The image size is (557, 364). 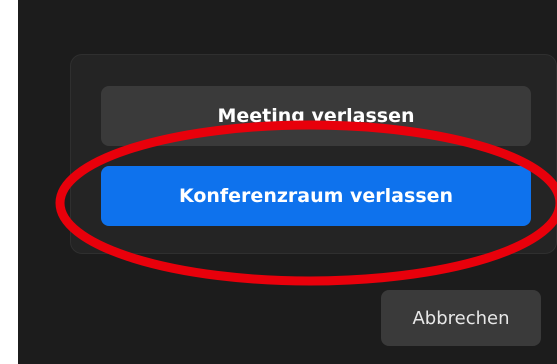 What do you see at coordinates (316, 196) in the screenshot?
I see `leave-breakout-room-button: Konferenzraum verlassen` at bounding box center [316, 196].